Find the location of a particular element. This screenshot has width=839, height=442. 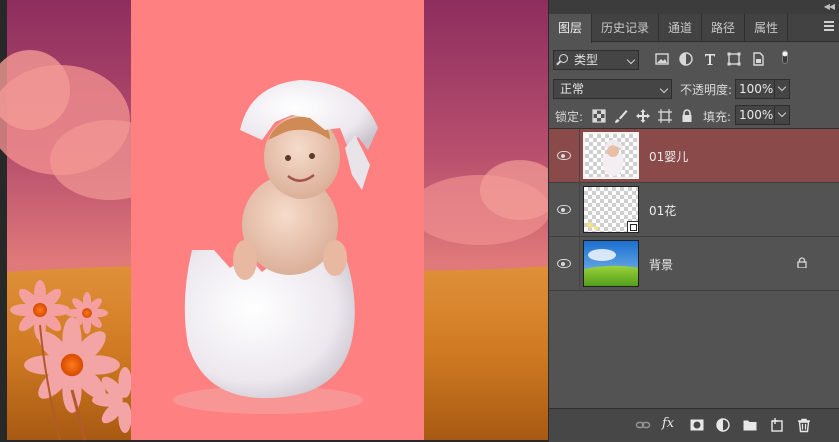

layer-row-flower: 01花 is located at coordinates (694, 210).